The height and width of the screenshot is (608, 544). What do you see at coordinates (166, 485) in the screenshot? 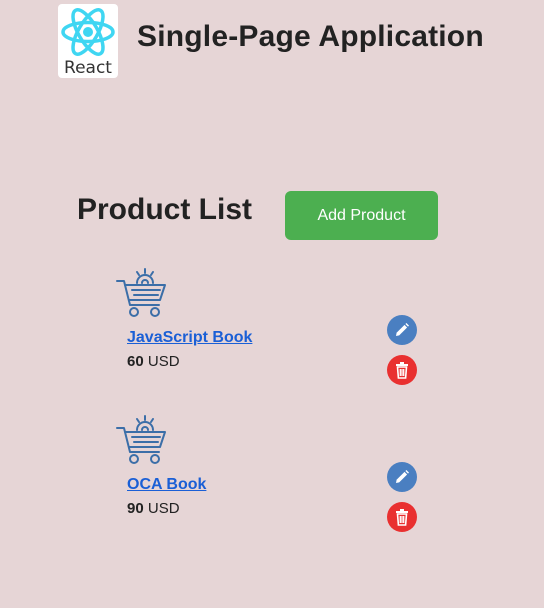
I see `product-name-link: OCA Book` at bounding box center [166, 485].